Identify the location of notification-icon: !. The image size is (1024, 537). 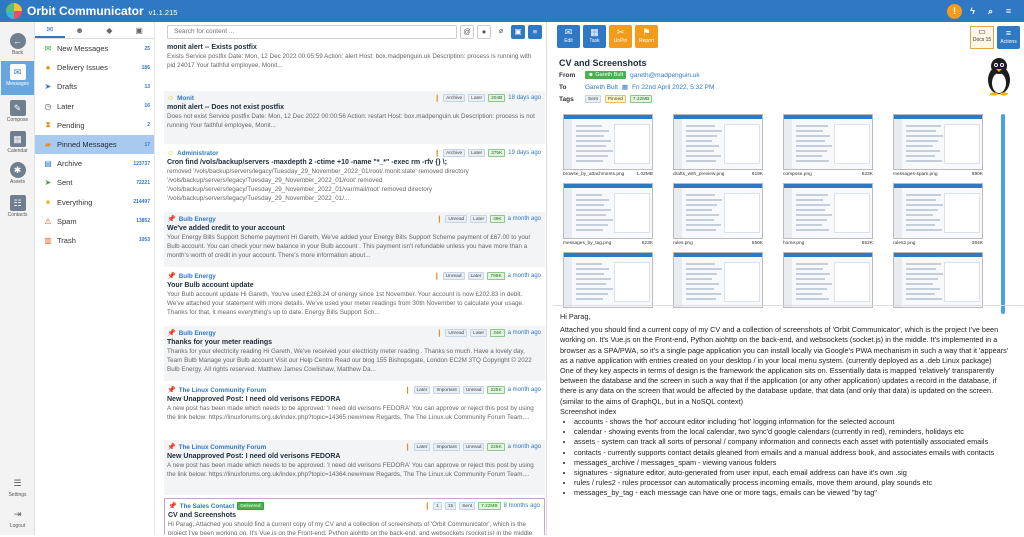
(954, 11).